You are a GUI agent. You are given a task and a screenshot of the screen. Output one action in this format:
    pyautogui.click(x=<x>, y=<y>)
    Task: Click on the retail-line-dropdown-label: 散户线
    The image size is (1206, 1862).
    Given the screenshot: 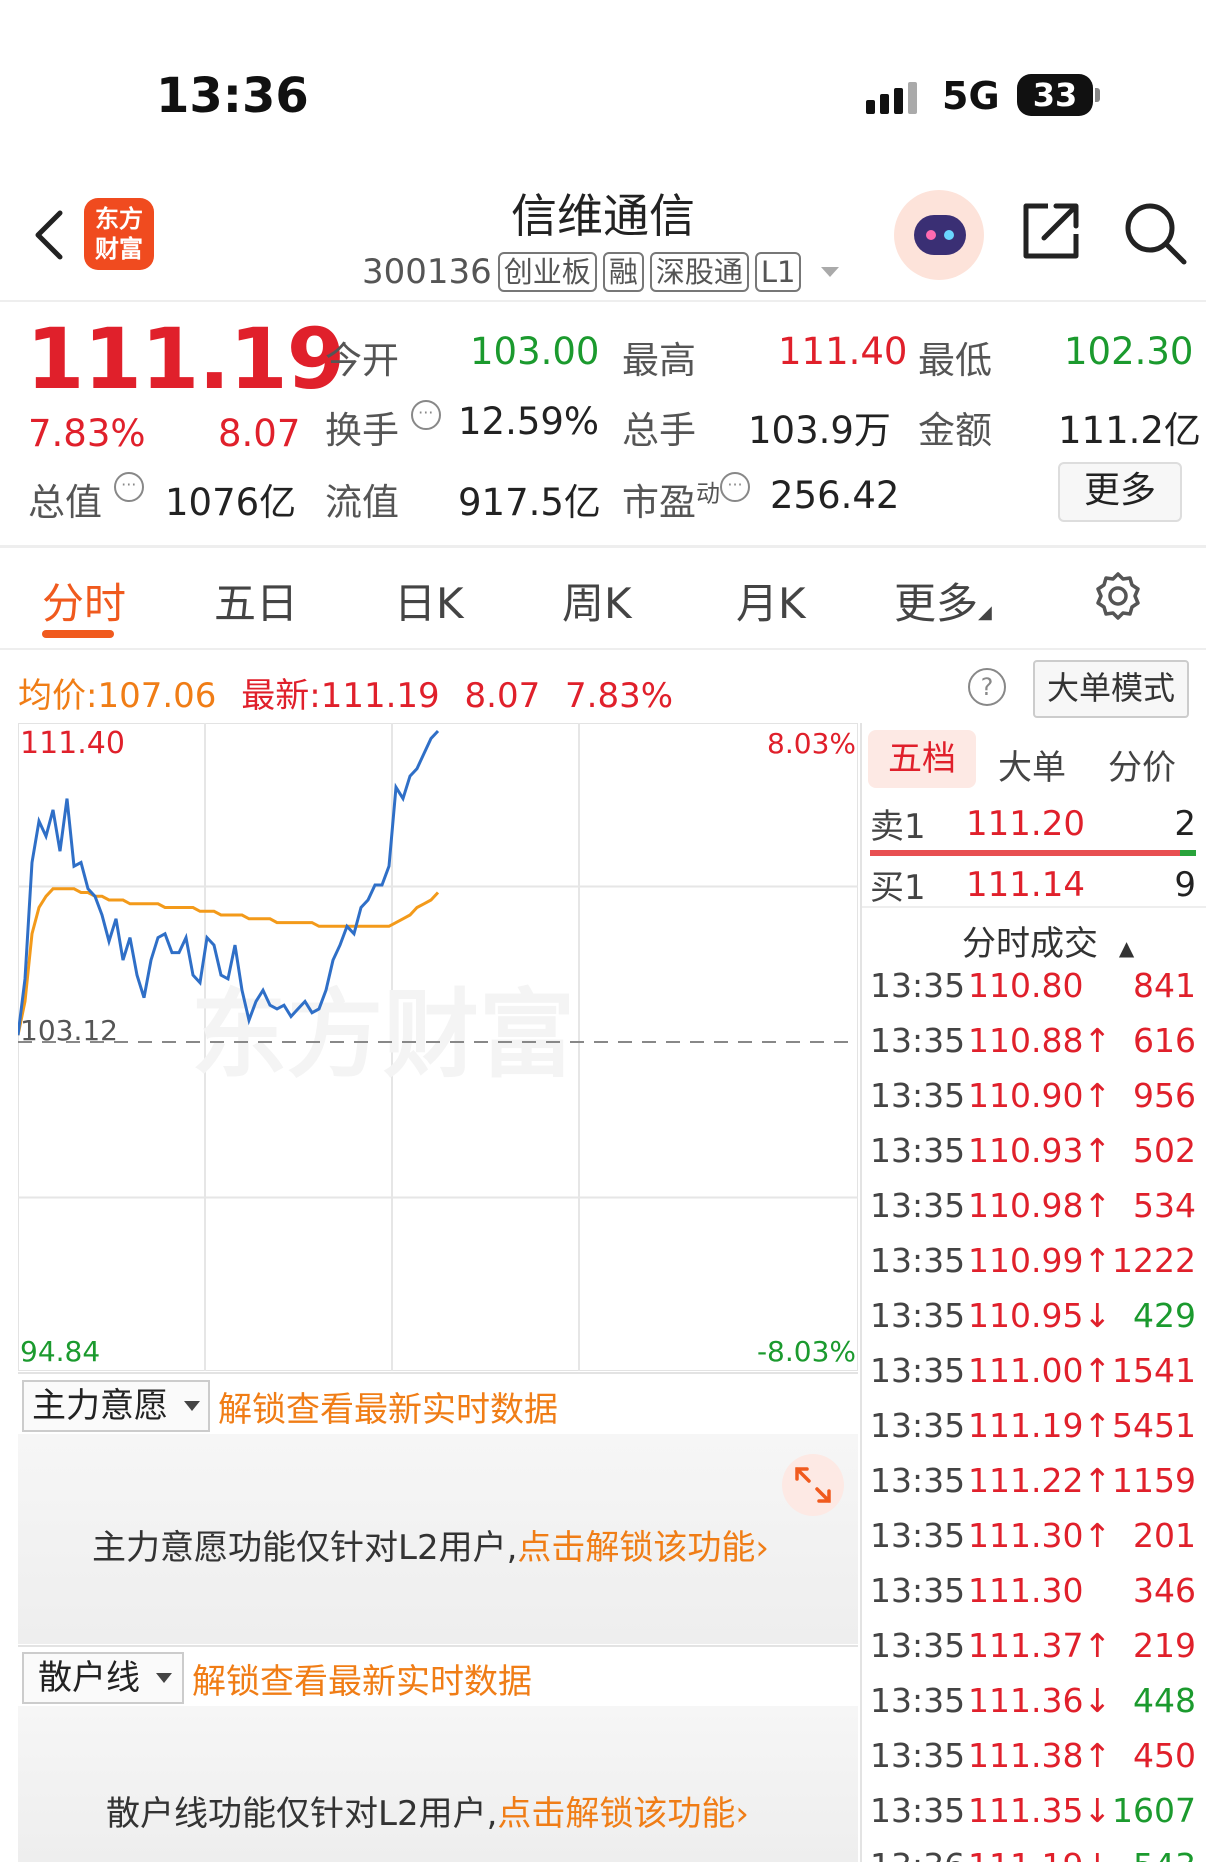 What is the action you would take?
    pyautogui.click(x=89, y=1678)
    